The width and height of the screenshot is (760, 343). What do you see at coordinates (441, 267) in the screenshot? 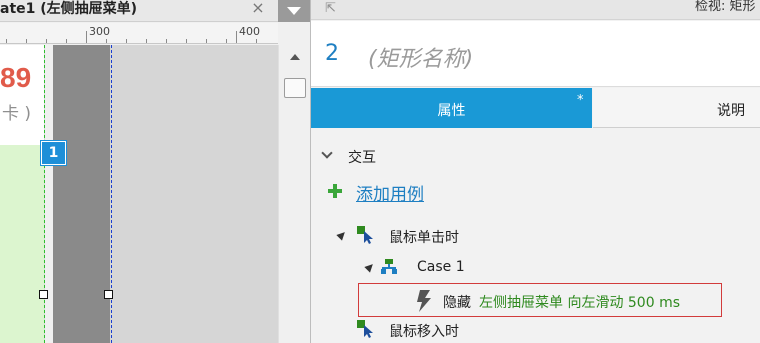
I see `case-label: Case 1` at bounding box center [441, 267].